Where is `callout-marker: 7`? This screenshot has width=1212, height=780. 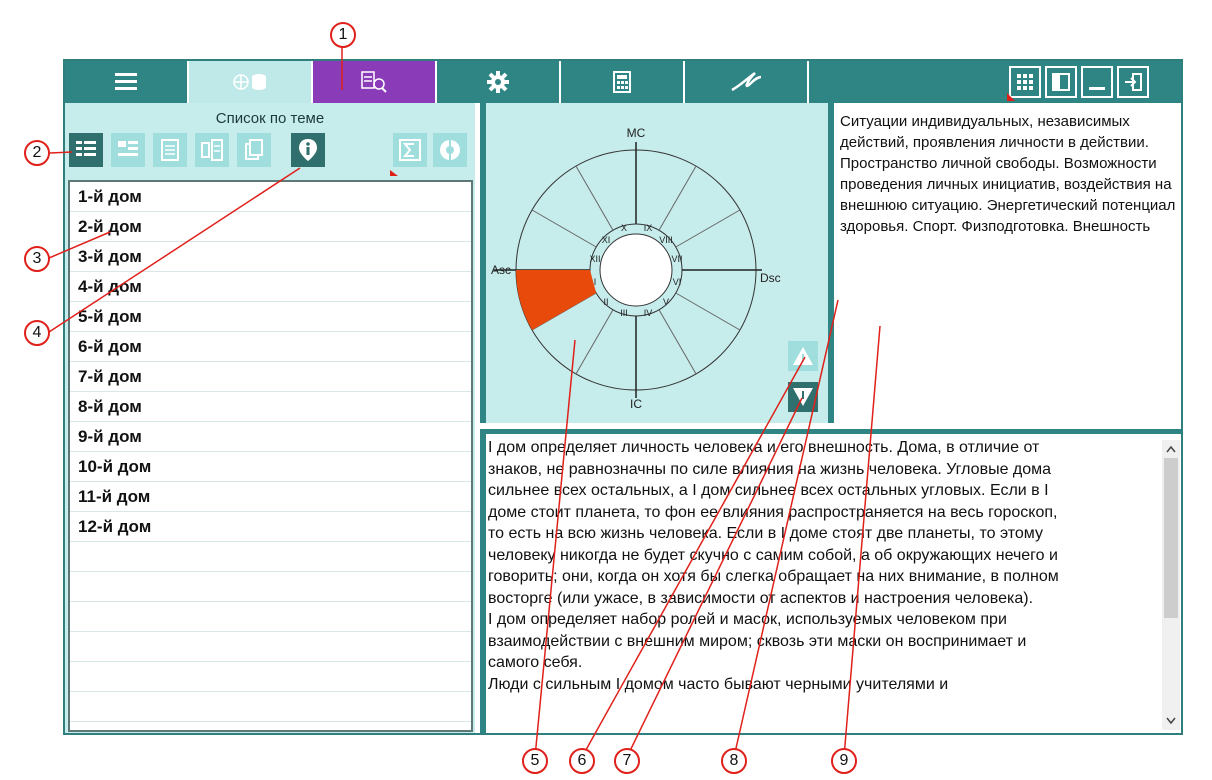
callout-marker: 7 is located at coordinates (627, 761).